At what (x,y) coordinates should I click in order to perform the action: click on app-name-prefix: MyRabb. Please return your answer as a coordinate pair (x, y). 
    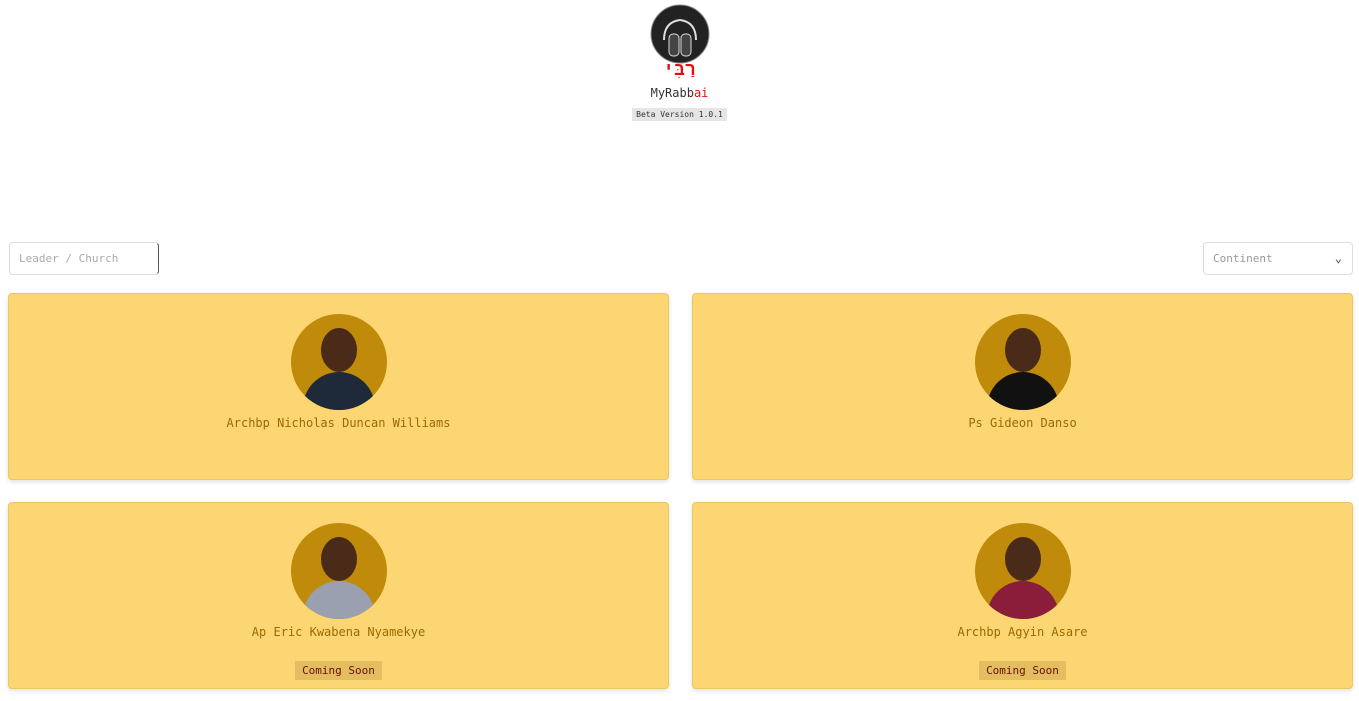
    Looking at the image, I should click on (672, 93).